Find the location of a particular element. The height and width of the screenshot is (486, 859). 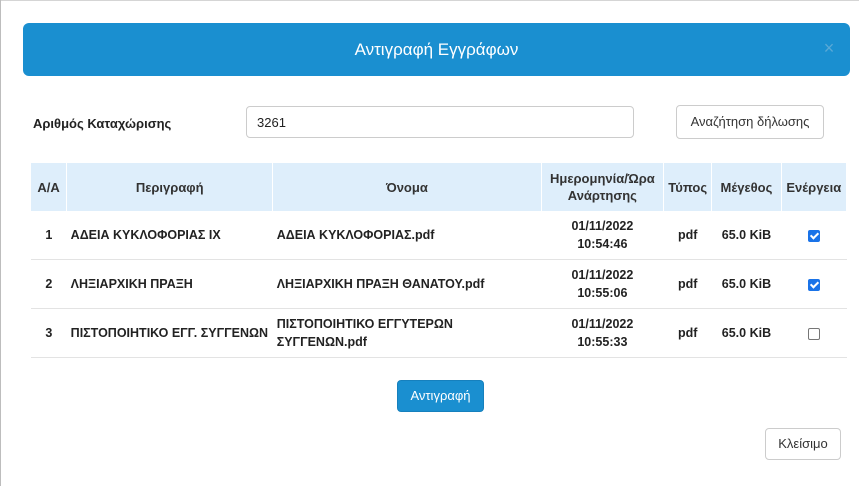

row-datetime: 01/11/2022 10:55:33 is located at coordinates (602, 333).